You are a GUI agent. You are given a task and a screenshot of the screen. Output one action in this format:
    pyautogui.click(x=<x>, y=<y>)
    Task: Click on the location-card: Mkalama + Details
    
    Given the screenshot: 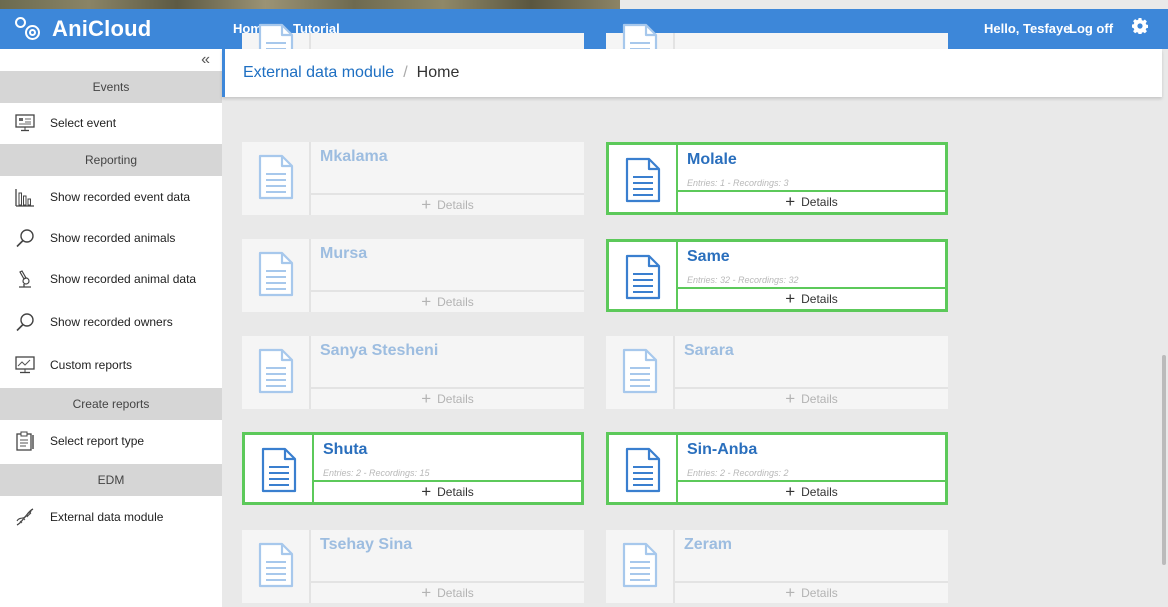 What is the action you would take?
    pyautogui.click(x=413, y=178)
    